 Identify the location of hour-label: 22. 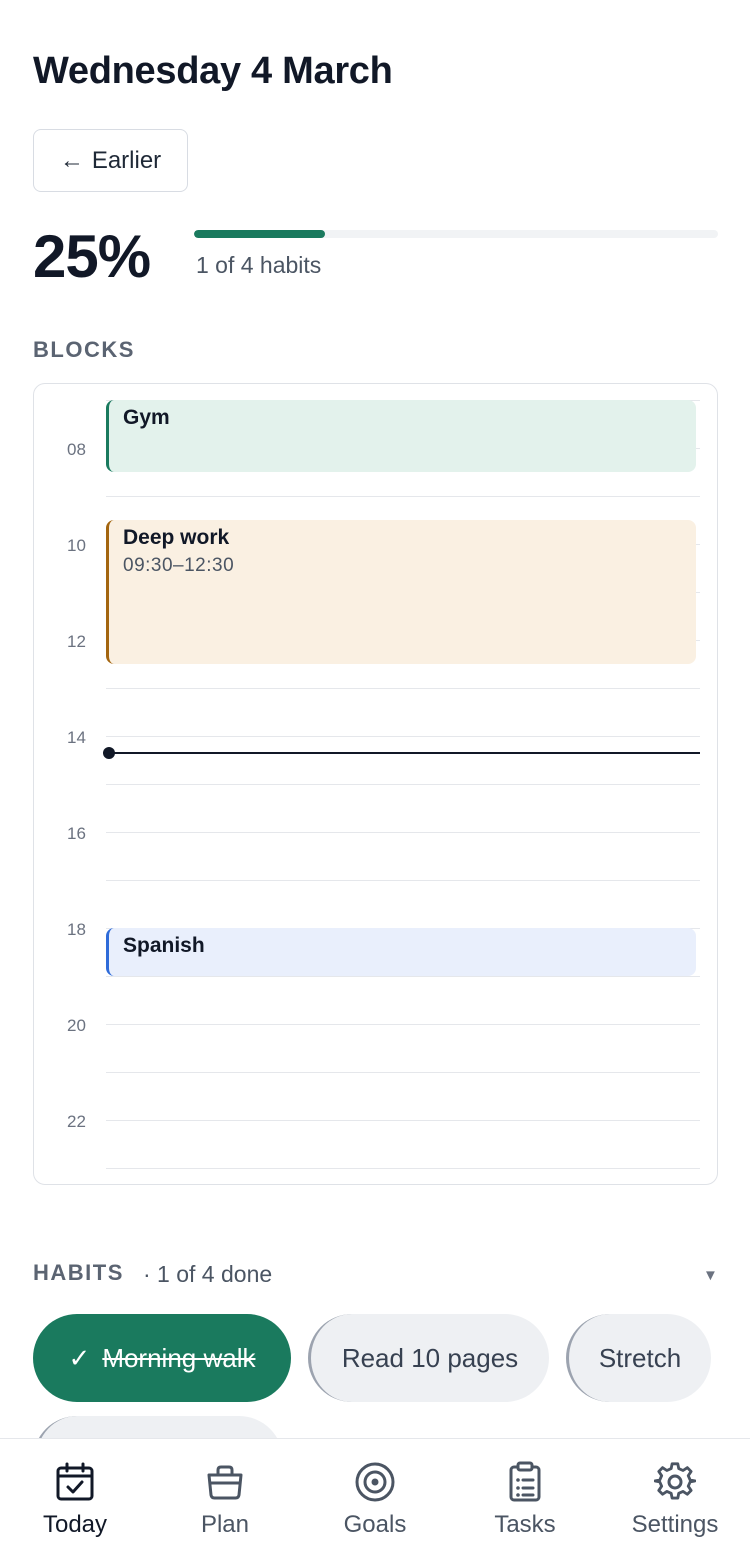
(76, 1121).